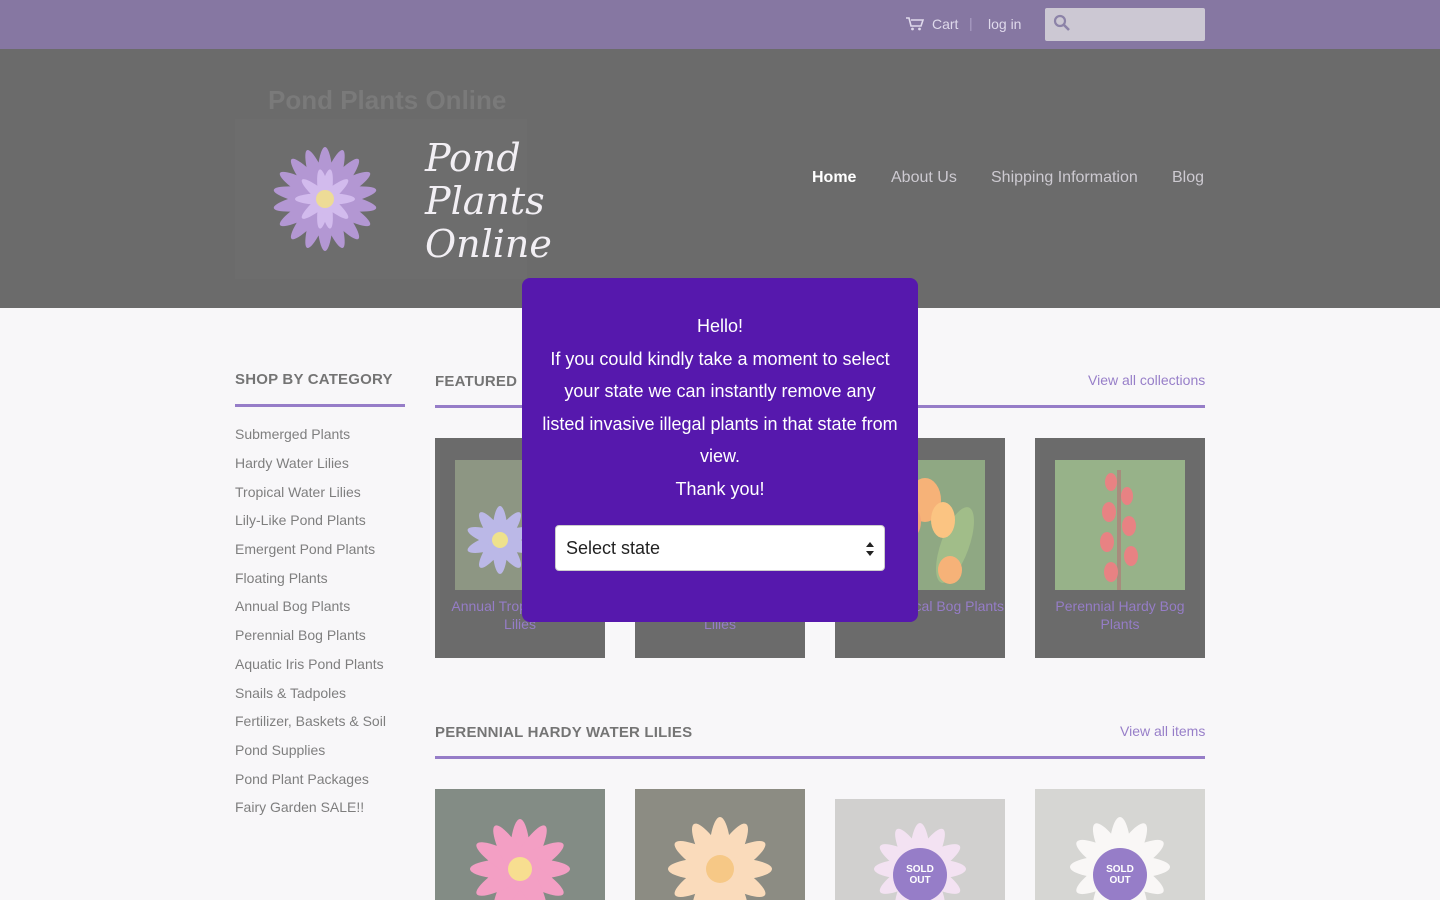 Image resolution: width=1440 pixels, height=900 pixels. What do you see at coordinates (720, 326) in the screenshot?
I see `modal-greeting: Hello!` at bounding box center [720, 326].